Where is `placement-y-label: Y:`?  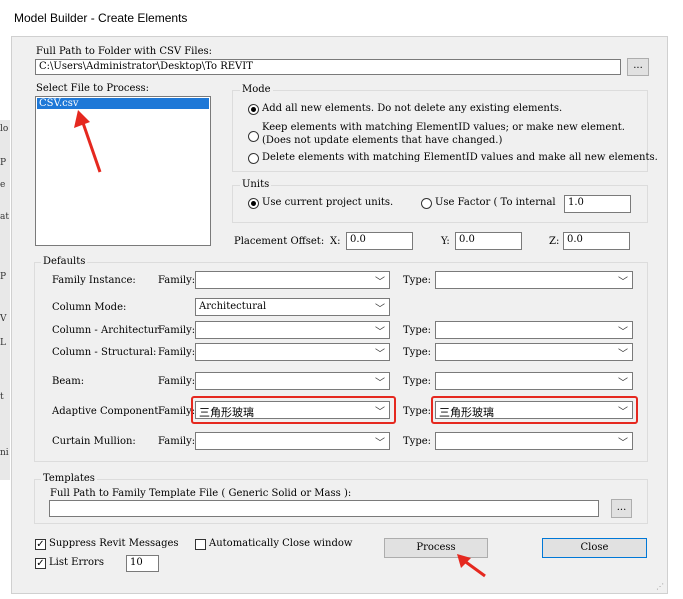 placement-y-label: Y: is located at coordinates (445, 241).